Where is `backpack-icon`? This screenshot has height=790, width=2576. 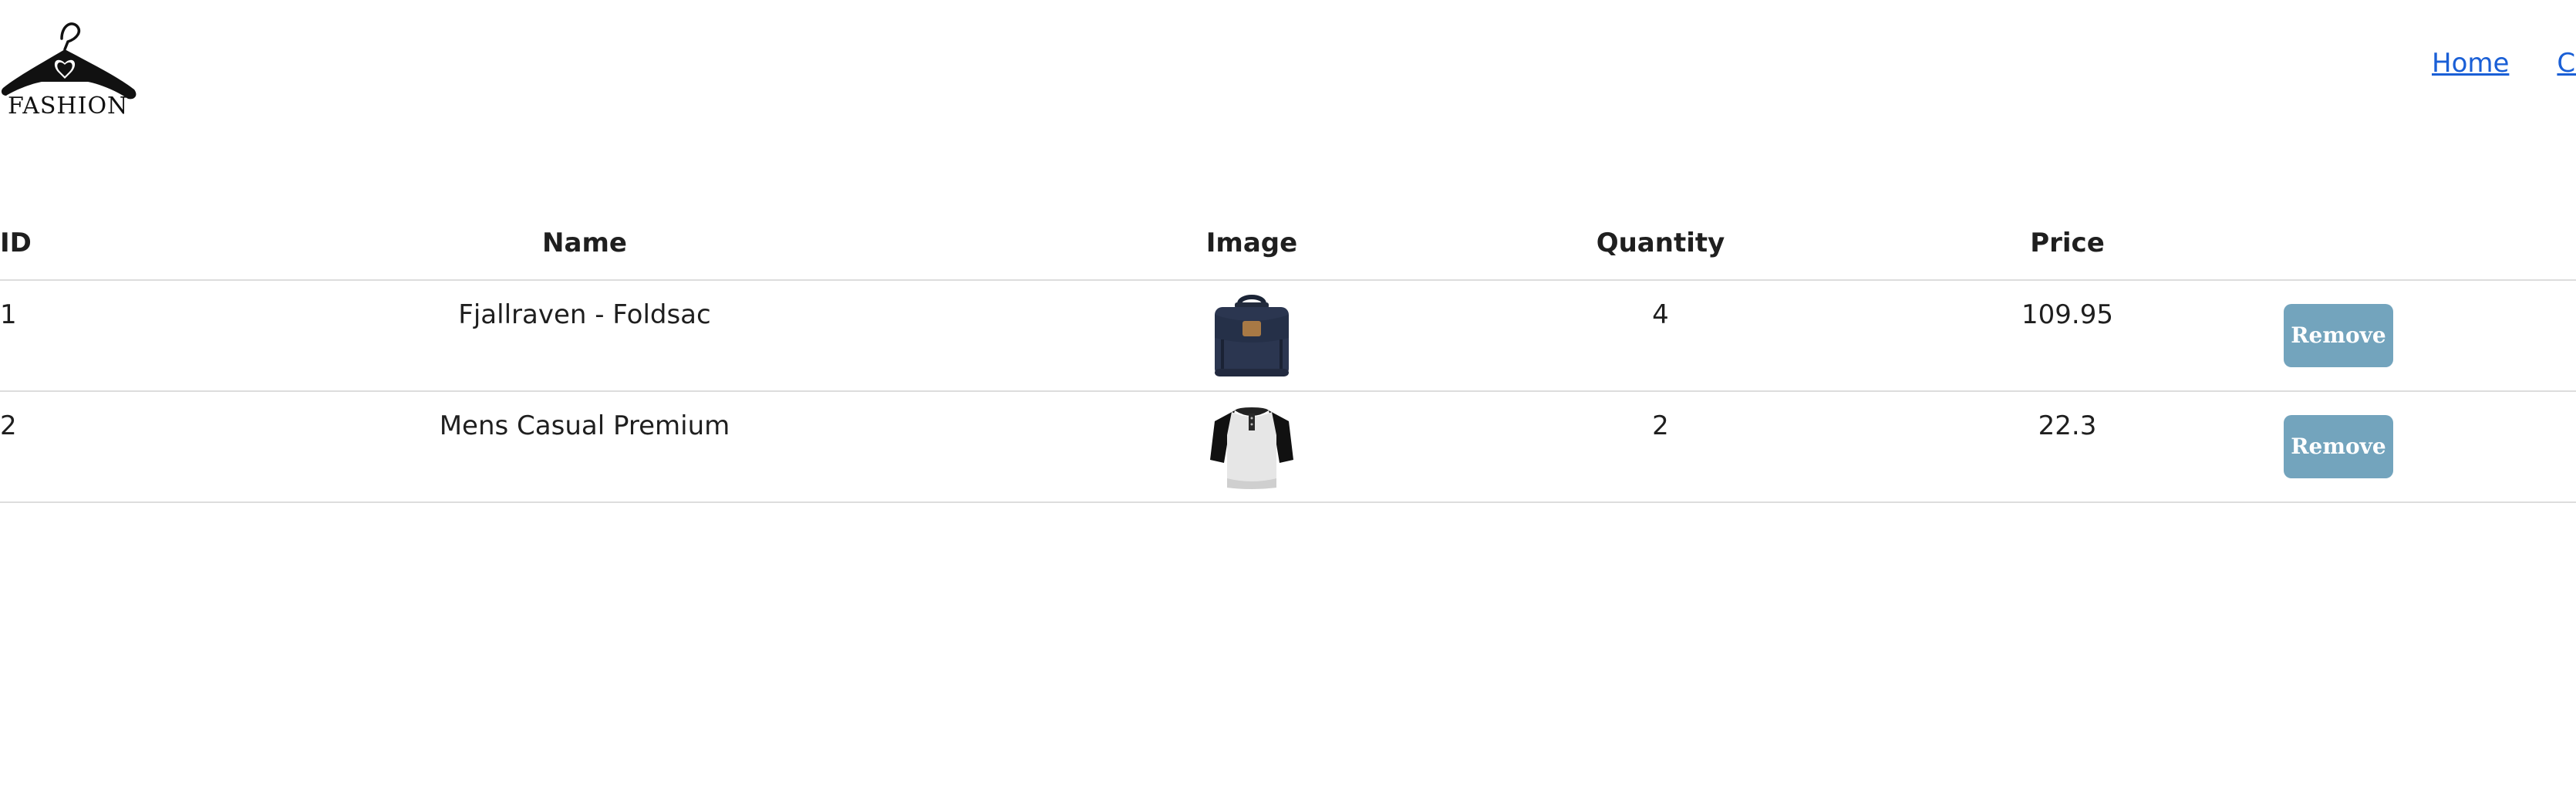 backpack-icon is located at coordinates (1252, 335).